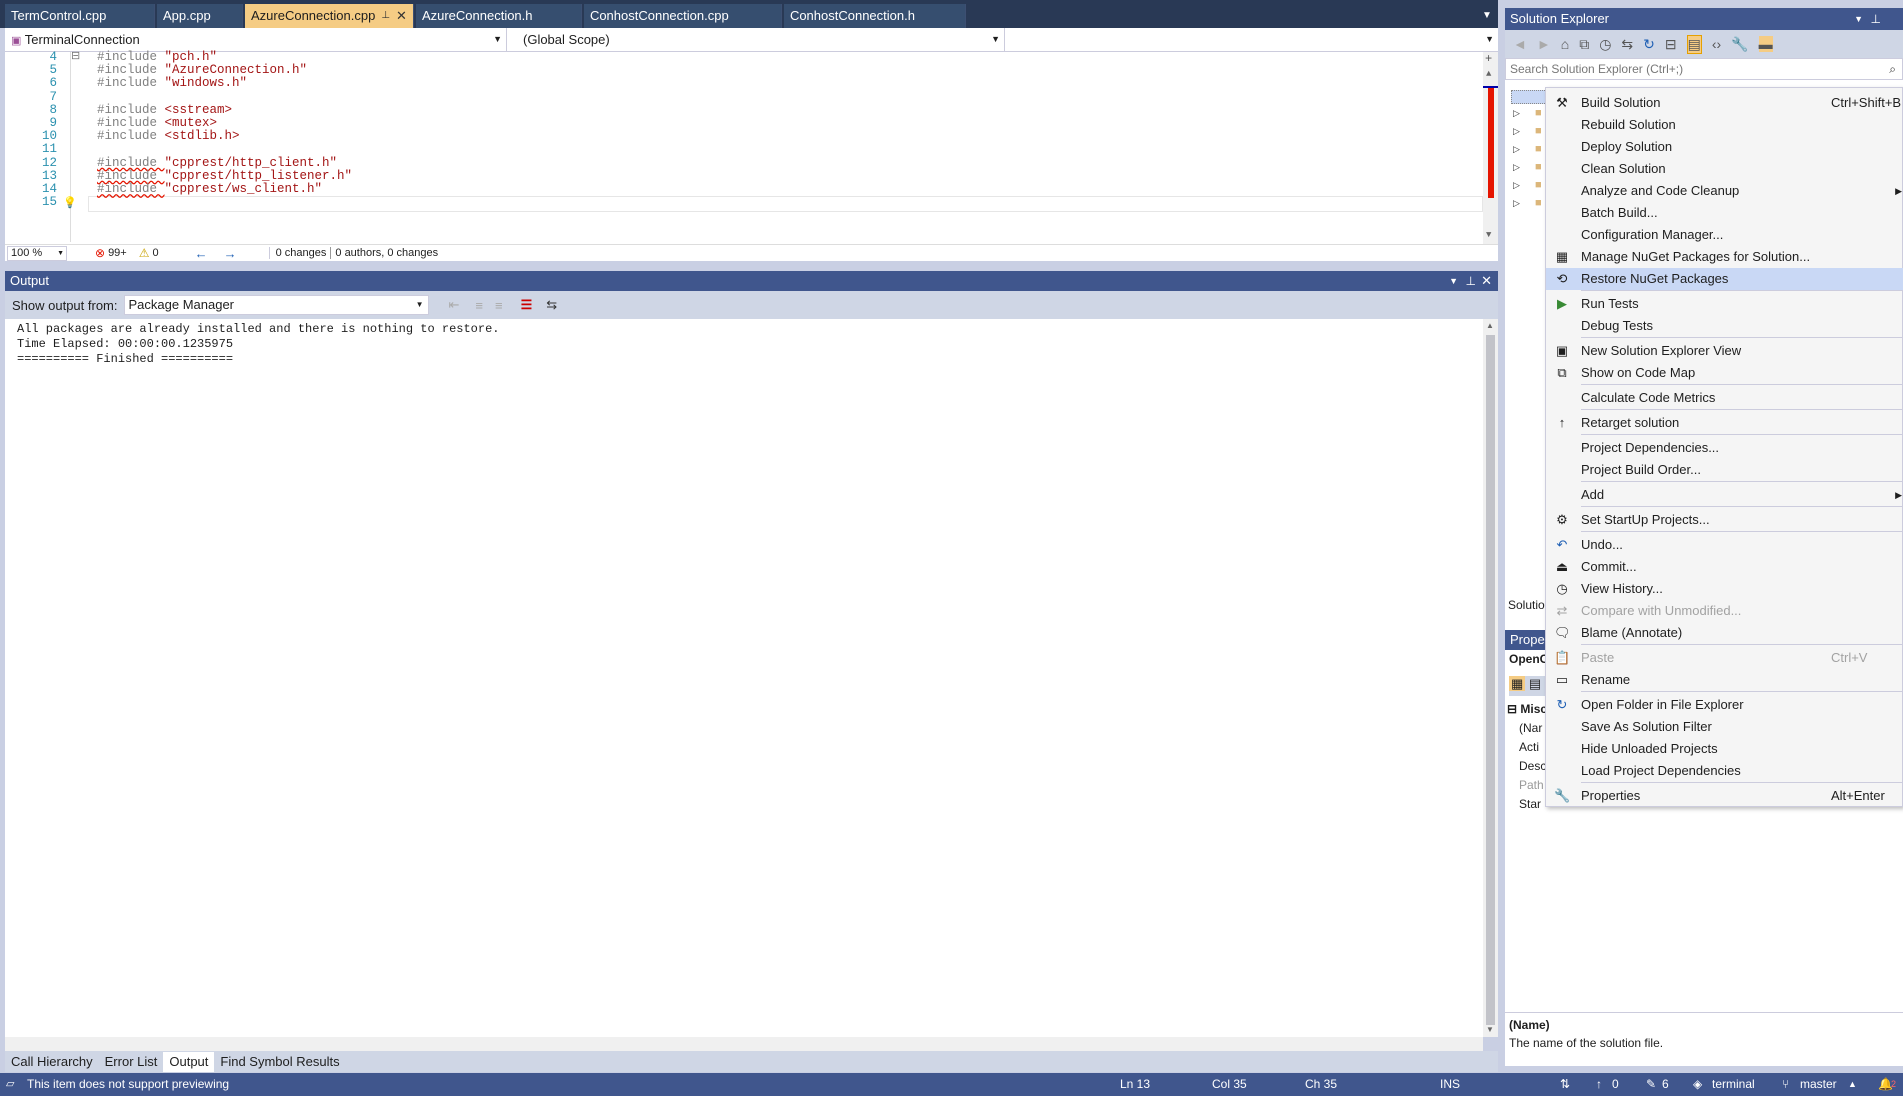 The width and height of the screenshot is (1903, 1096). I want to click on tab-error-list: Error List, so click(131, 1062).